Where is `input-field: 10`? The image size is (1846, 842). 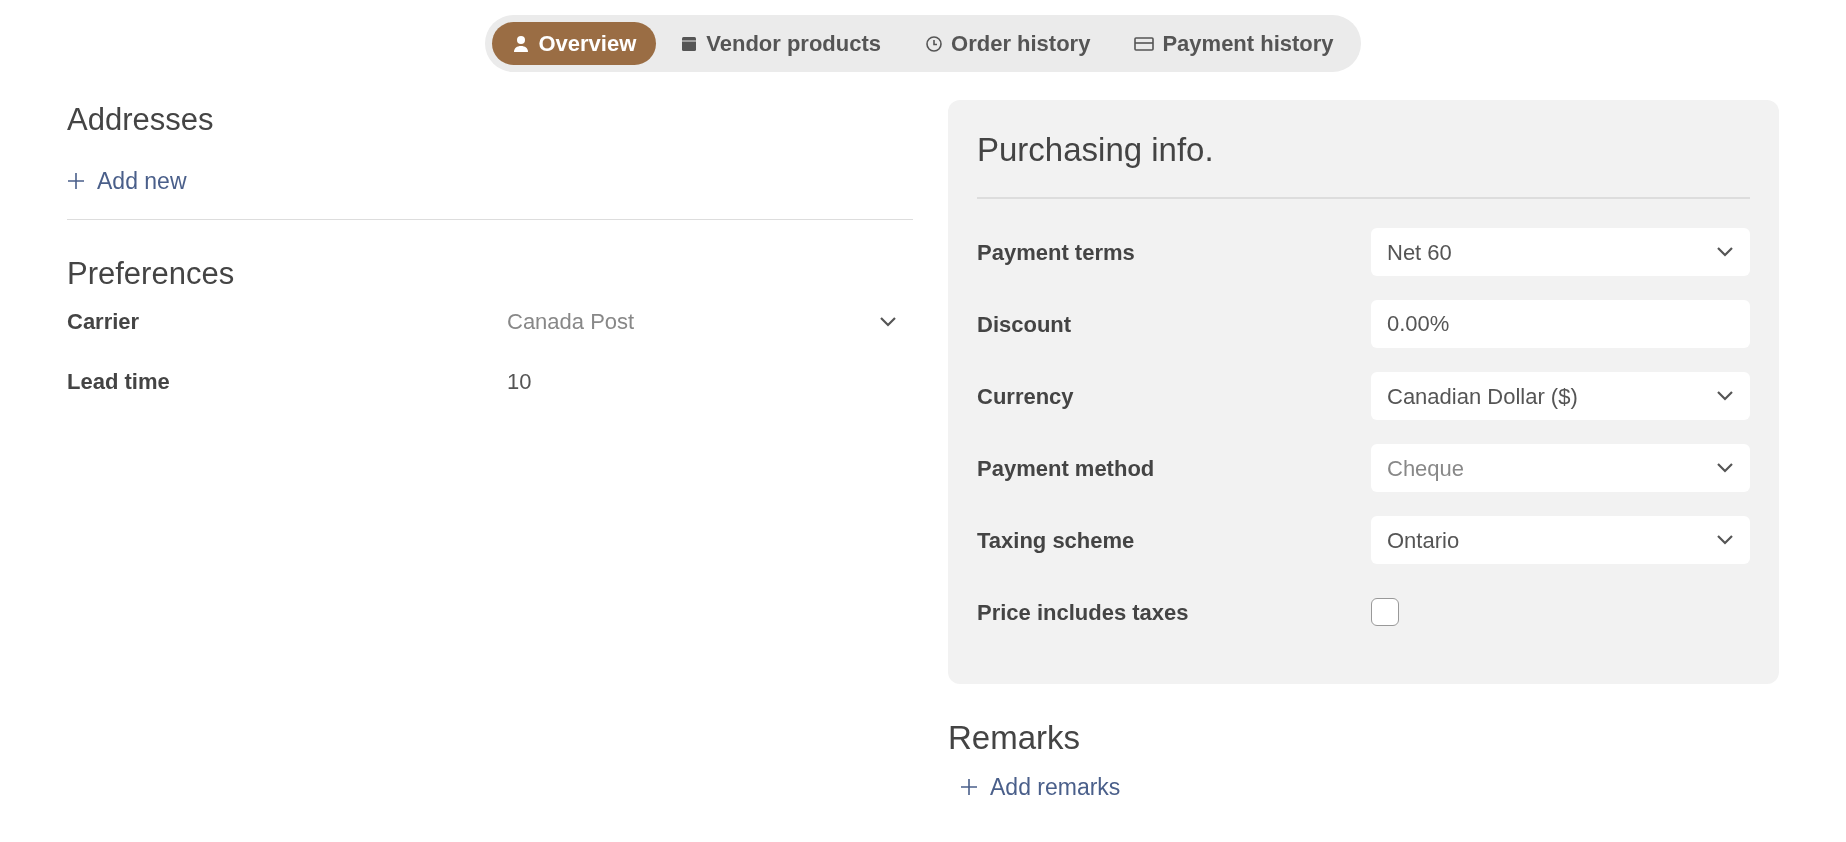
input-field: 10 is located at coordinates (710, 381).